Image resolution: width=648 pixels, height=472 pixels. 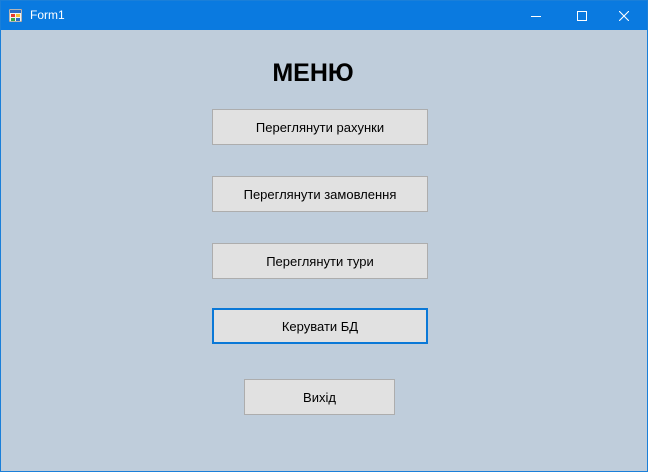 What do you see at coordinates (15, 15) in the screenshot?
I see `app-icon` at bounding box center [15, 15].